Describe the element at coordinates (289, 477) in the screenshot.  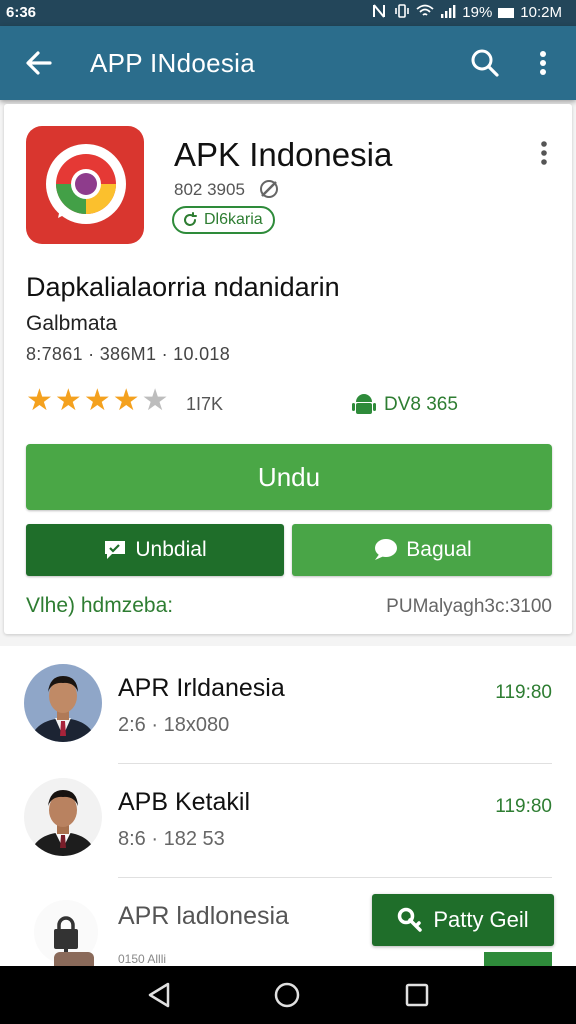
I see `download-button: Undu` at that location.